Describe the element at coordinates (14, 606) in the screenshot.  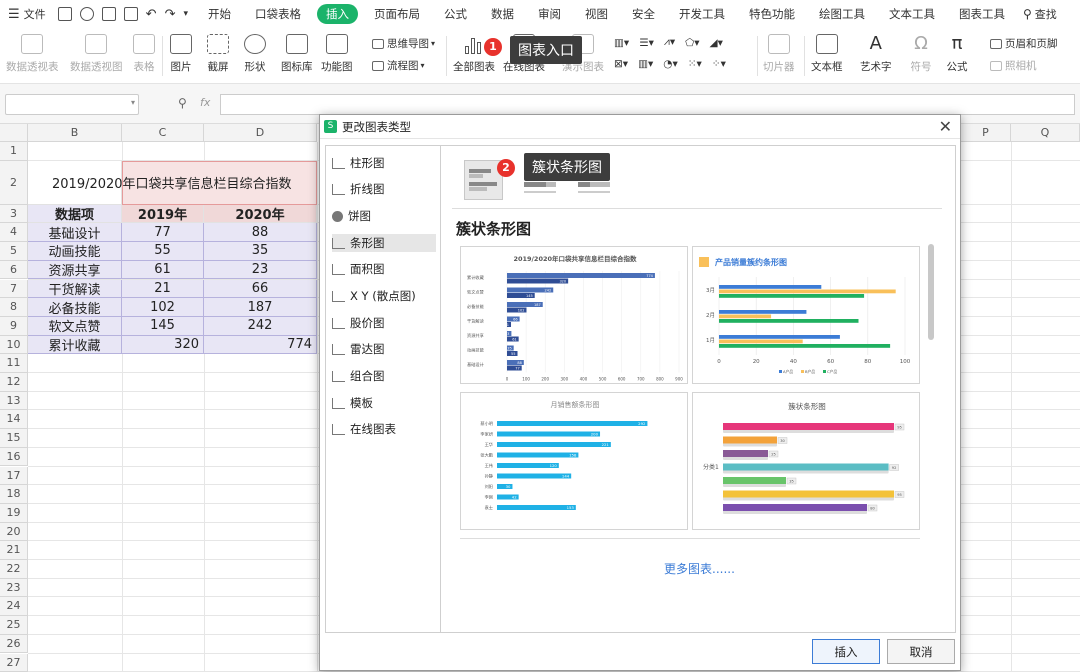
I see `row-header-24: 24` at that location.